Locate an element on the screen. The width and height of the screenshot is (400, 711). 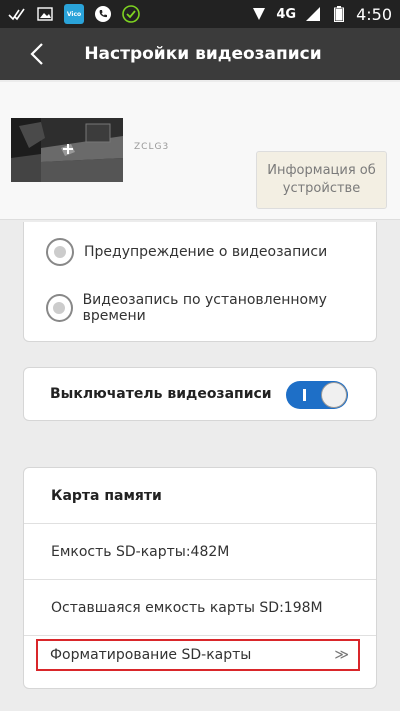
radio-option-alert: Предупреждение о видеозаписи is located at coordinates (186, 252).